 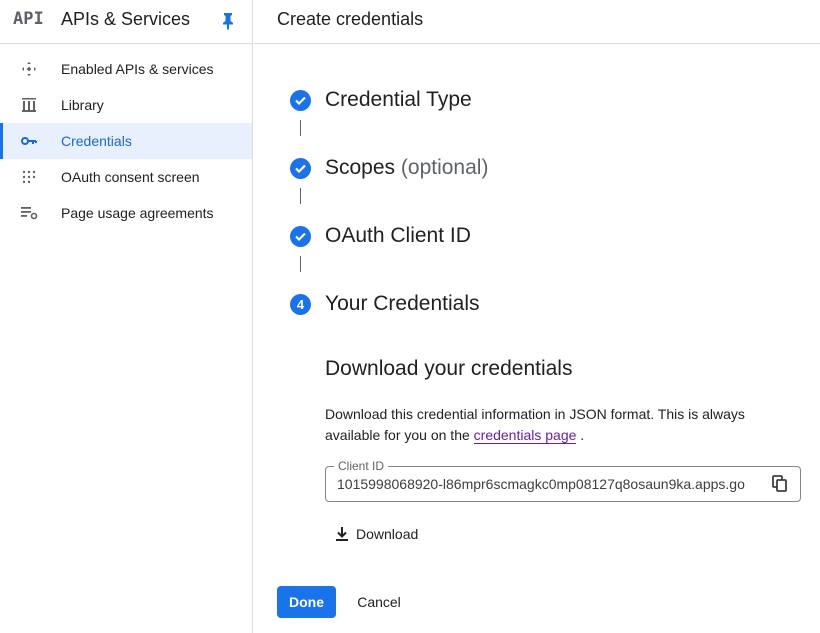 I want to click on sidebar-title: APIs & Services, so click(x=126, y=19).